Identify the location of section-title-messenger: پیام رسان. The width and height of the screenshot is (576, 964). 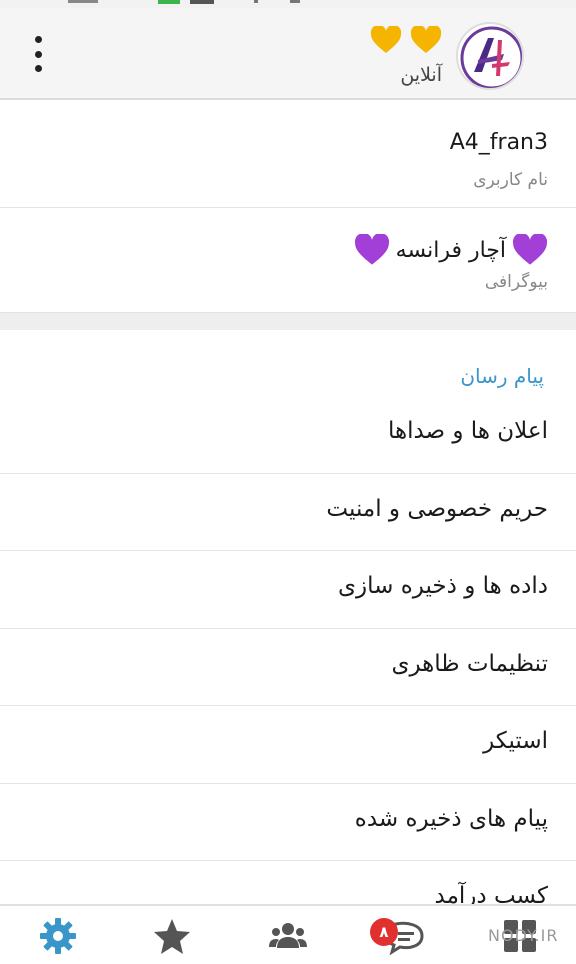
(502, 376).